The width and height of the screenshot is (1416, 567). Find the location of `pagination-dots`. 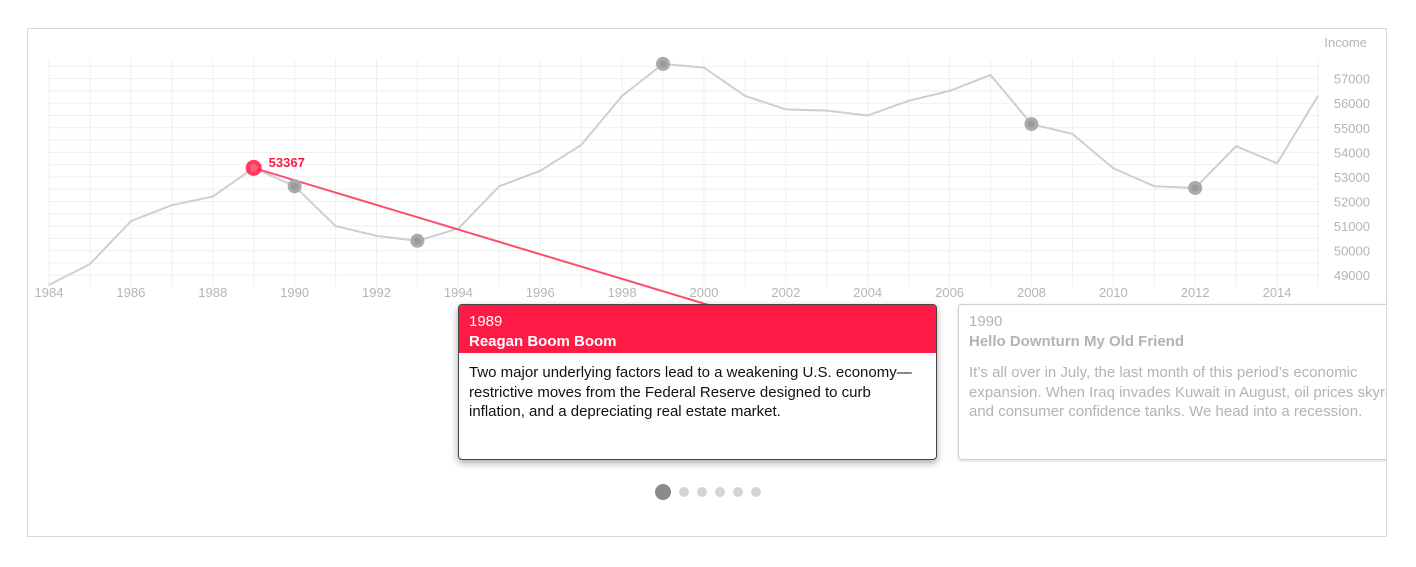

pagination-dots is located at coordinates (707, 492).